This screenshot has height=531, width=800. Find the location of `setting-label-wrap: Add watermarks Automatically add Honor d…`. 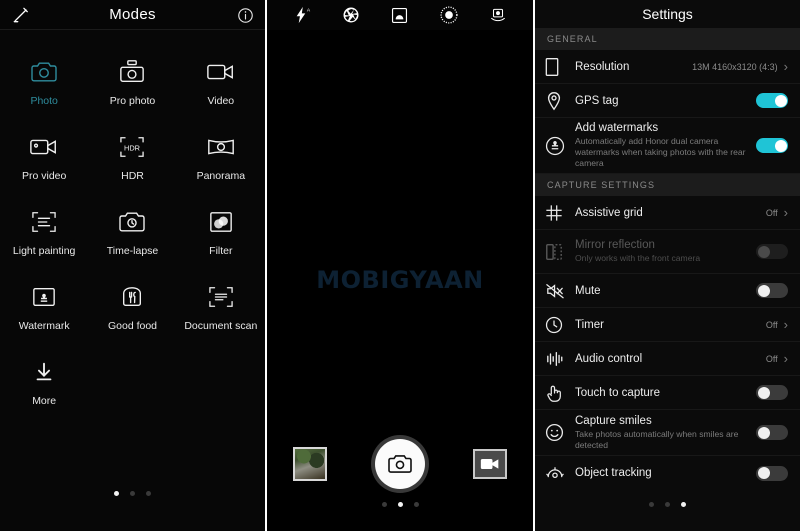

setting-label-wrap: Add watermarks Automatically add Honor d… is located at coordinates (665, 145).